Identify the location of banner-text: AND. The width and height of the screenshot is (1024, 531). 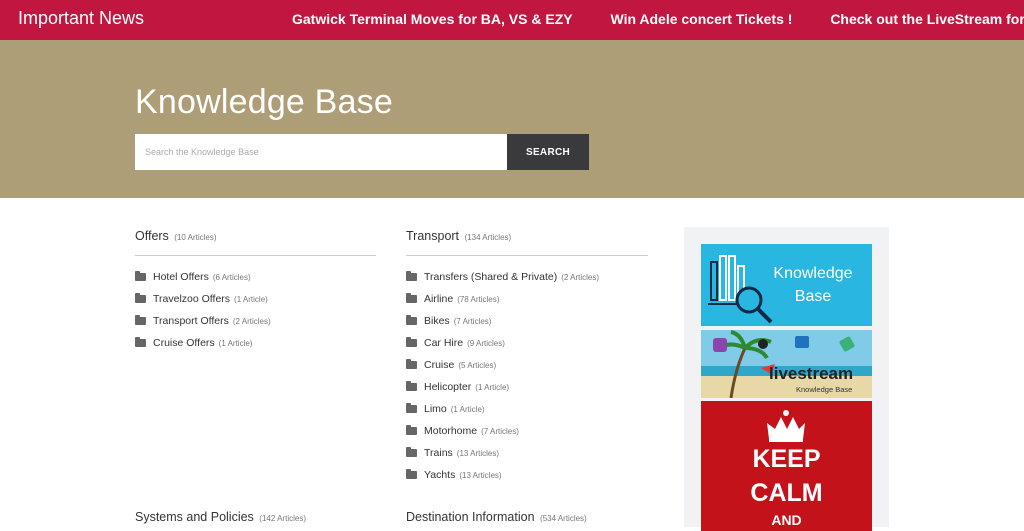
(786, 520).